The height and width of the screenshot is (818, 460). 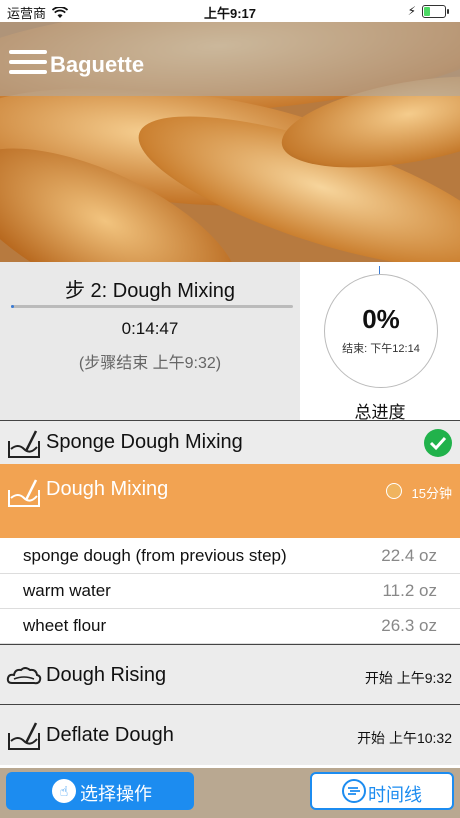 I want to click on ingredient-qty: 22.4 oz, so click(x=409, y=555).